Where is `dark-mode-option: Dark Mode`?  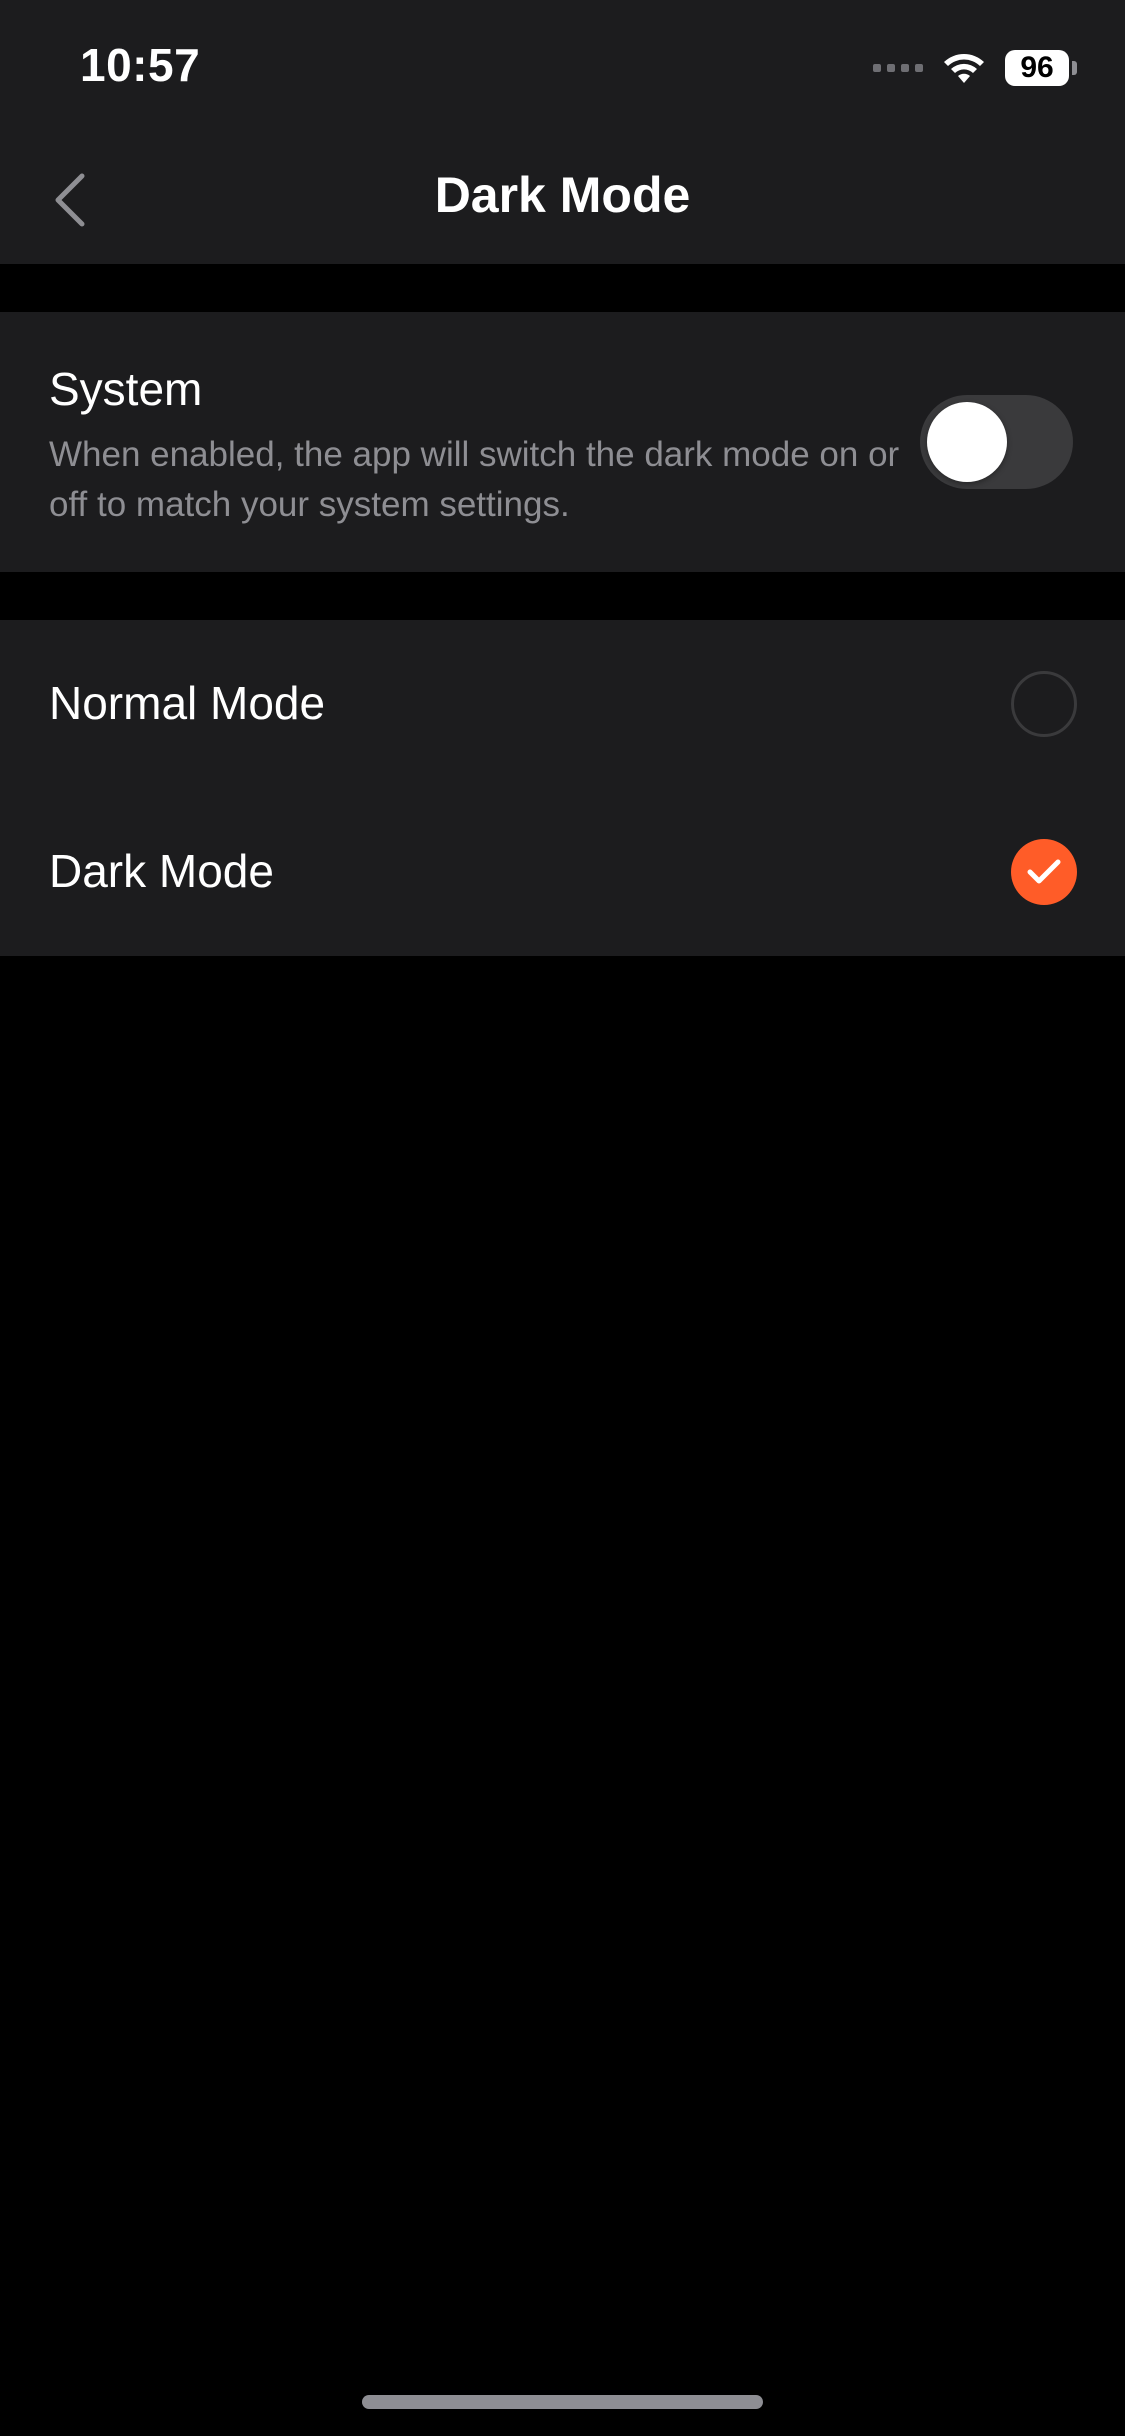
dark-mode-option: Dark Mode is located at coordinates (562, 872).